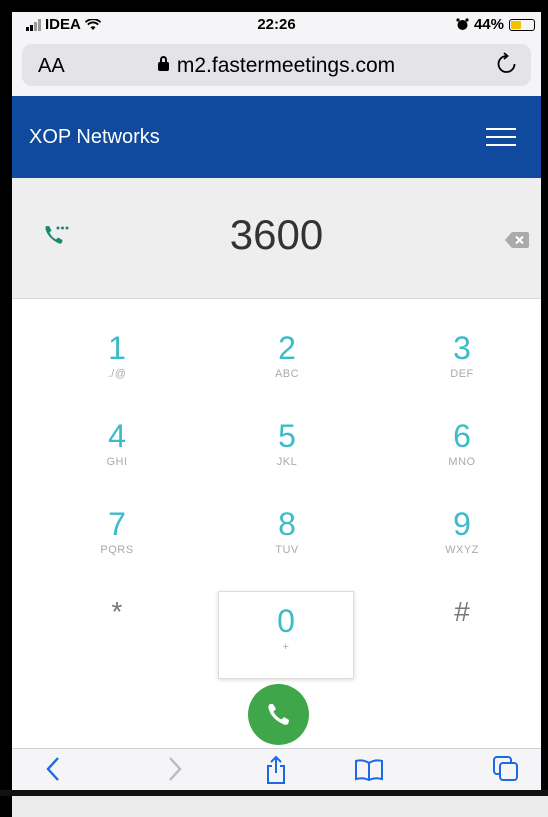 Image resolution: width=548 pixels, height=817 pixels. What do you see at coordinates (506, 769) in the screenshot?
I see `tabs-icon` at bounding box center [506, 769].